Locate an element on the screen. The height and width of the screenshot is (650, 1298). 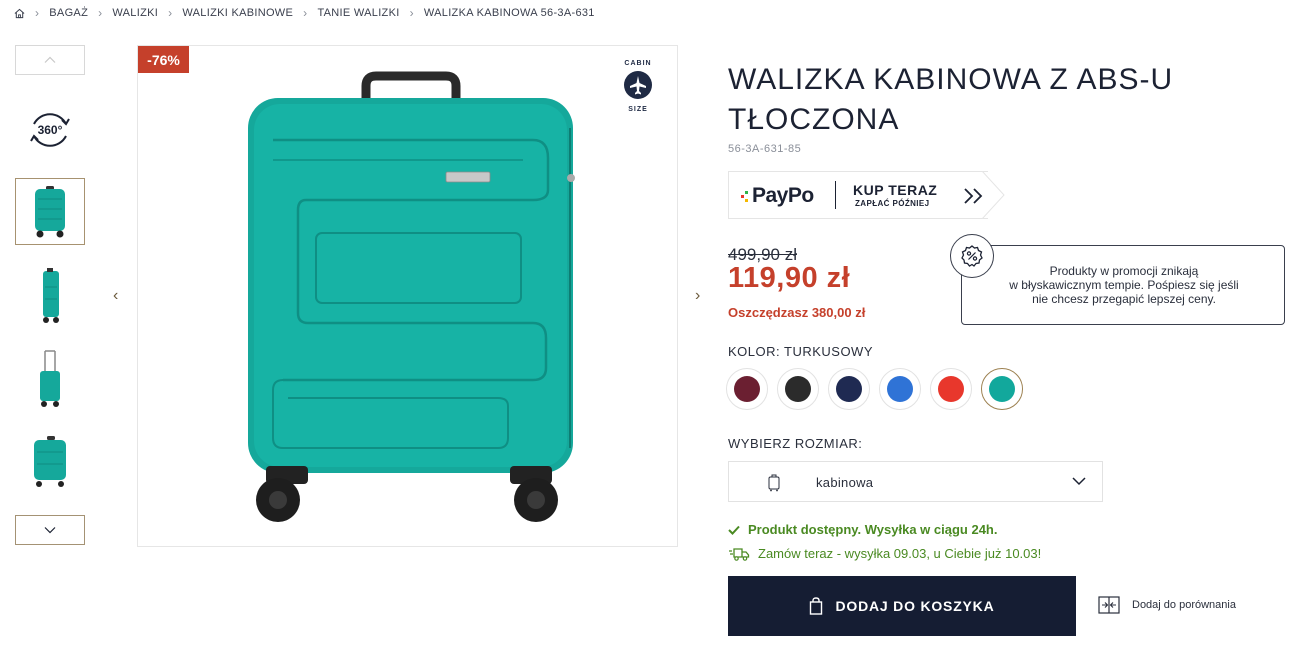
add-to-compare-link: Dodaj do porównania is located at coordinates (1167, 605).